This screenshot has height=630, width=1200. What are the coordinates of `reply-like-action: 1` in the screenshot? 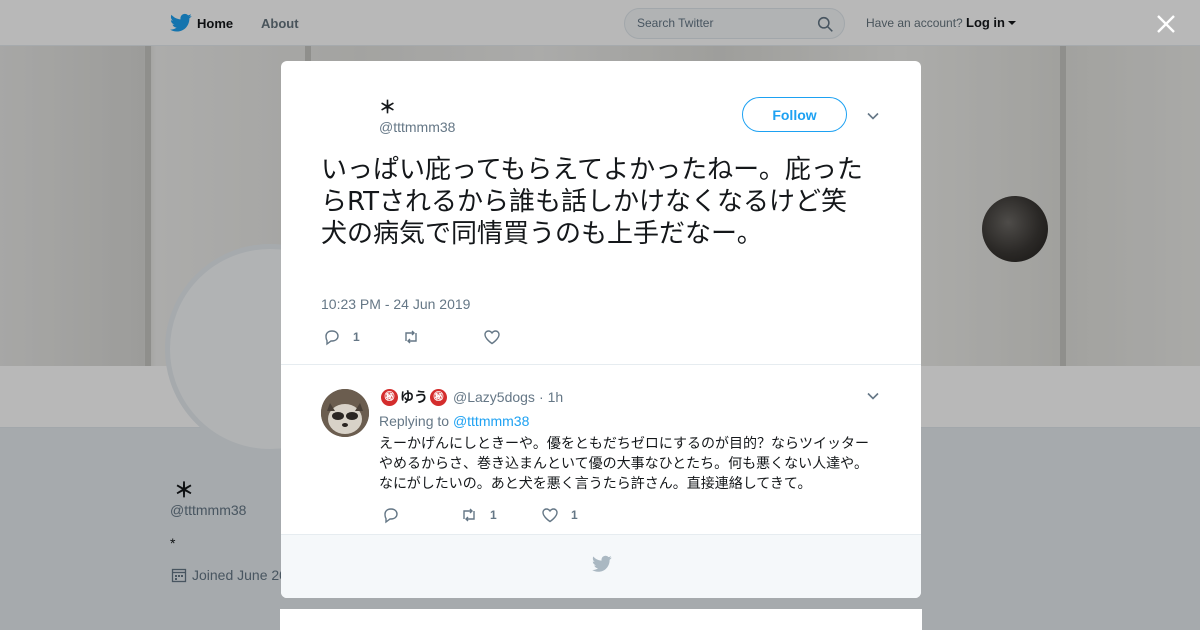 It's located at (559, 515).